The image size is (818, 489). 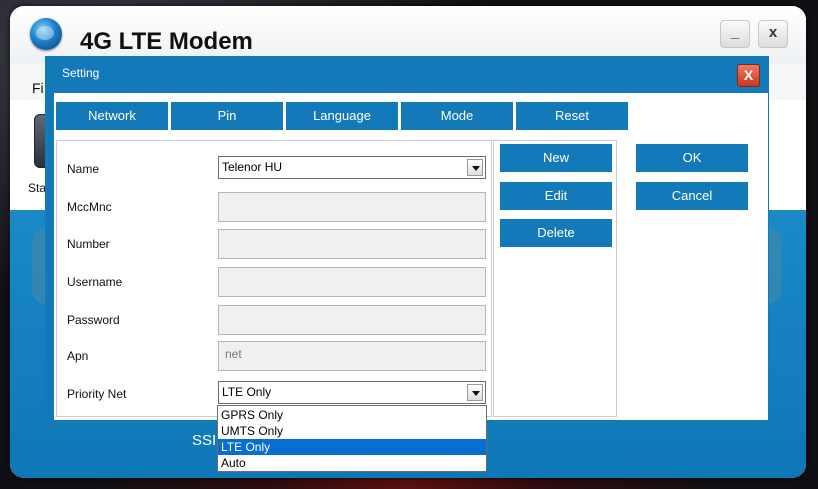 I want to click on username-field, so click(x=352, y=282).